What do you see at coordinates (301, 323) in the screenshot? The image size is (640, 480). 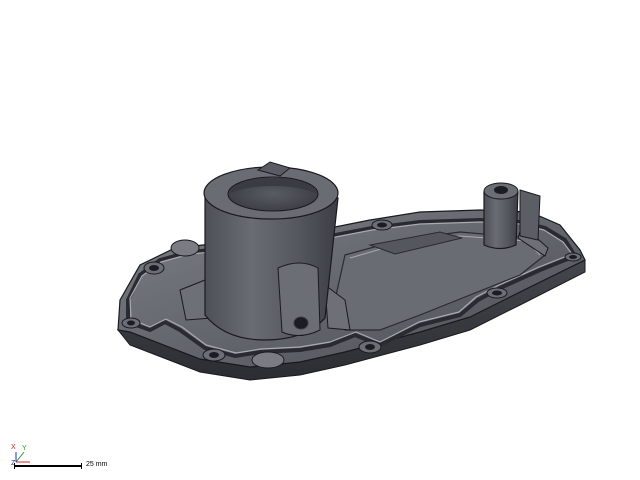 I see `pin-hole` at bounding box center [301, 323].